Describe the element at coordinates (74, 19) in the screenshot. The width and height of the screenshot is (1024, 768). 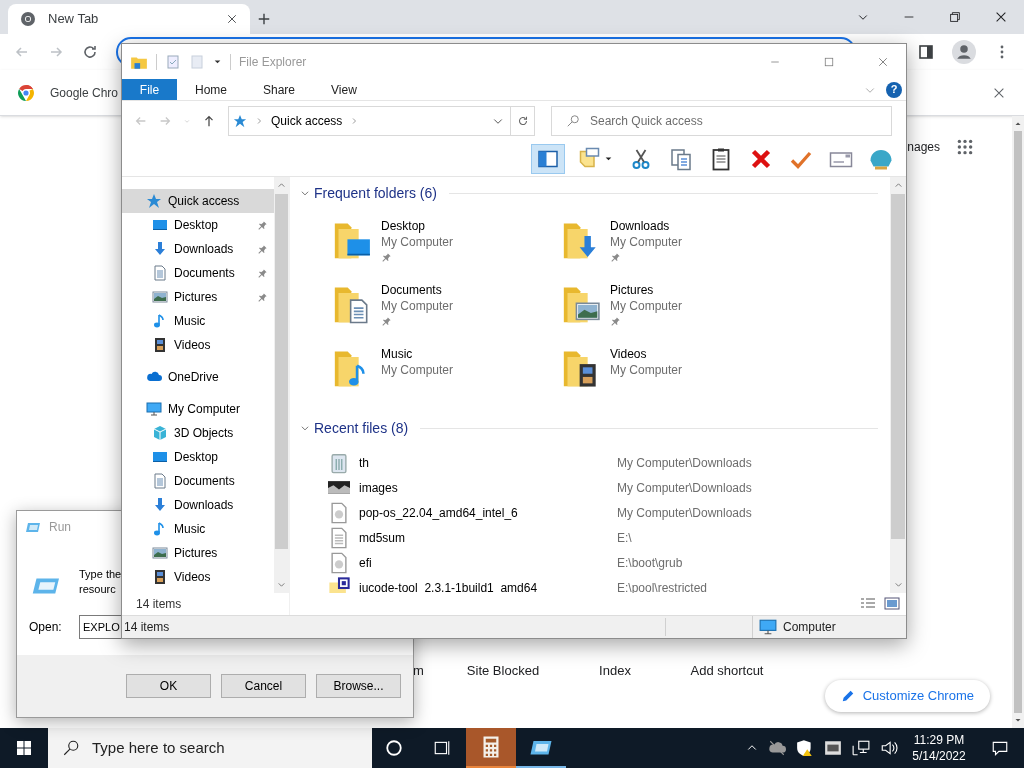
I see `tab-title: New Tab` at that location.